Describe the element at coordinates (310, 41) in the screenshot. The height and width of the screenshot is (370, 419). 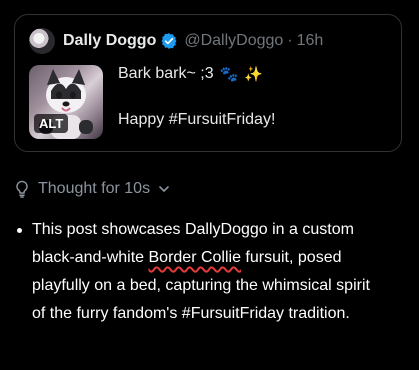
I see `post-timestamp: 16h` at that location.